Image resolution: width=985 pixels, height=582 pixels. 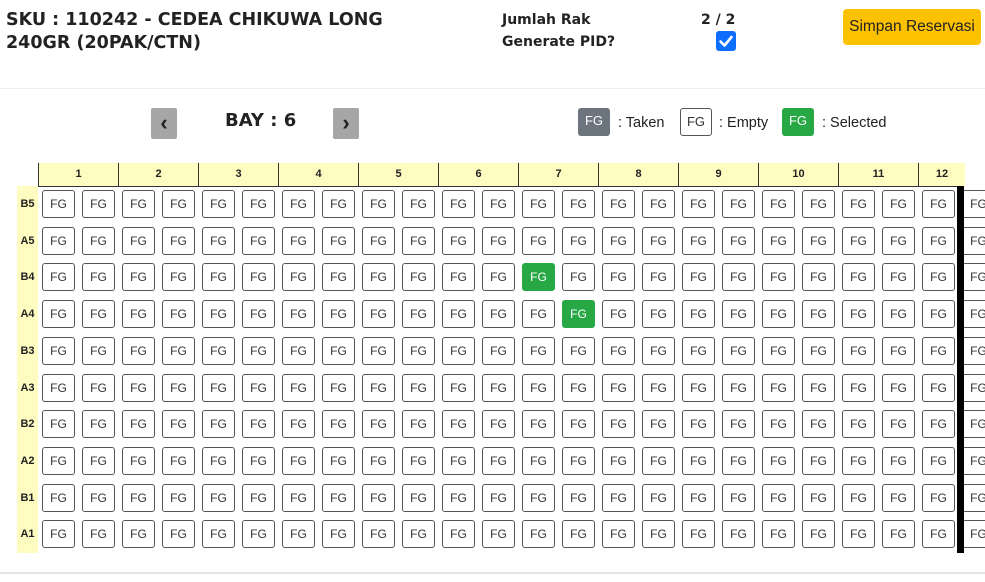 I want to click on generate-pid-checkbox, so click(x=726, y=41).